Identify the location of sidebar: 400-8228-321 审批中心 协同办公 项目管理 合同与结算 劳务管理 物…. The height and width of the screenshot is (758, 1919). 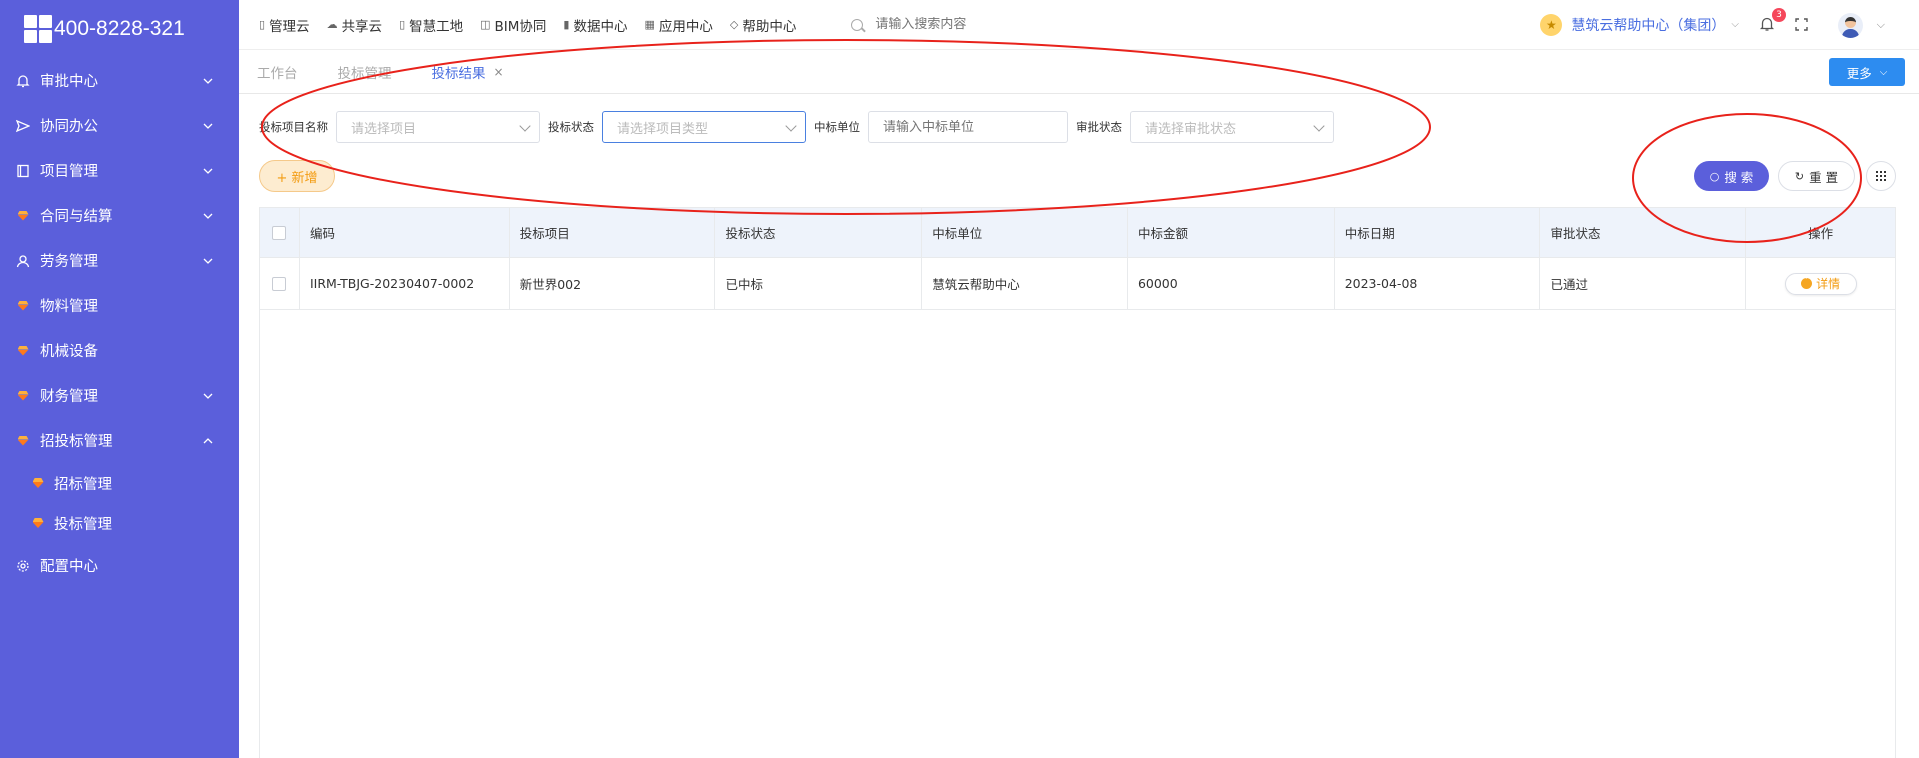
(119, 379).